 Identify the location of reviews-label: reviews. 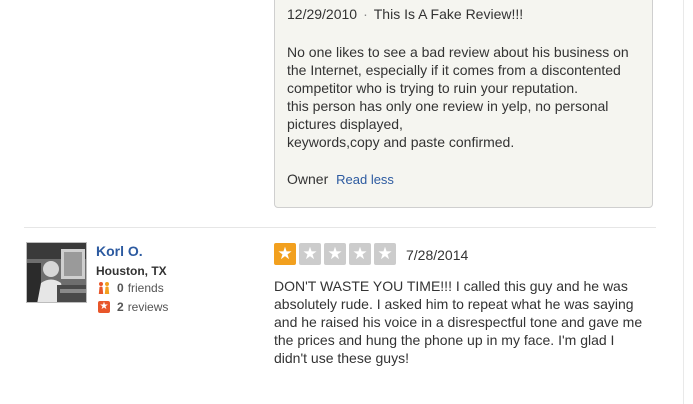
(148, 307).